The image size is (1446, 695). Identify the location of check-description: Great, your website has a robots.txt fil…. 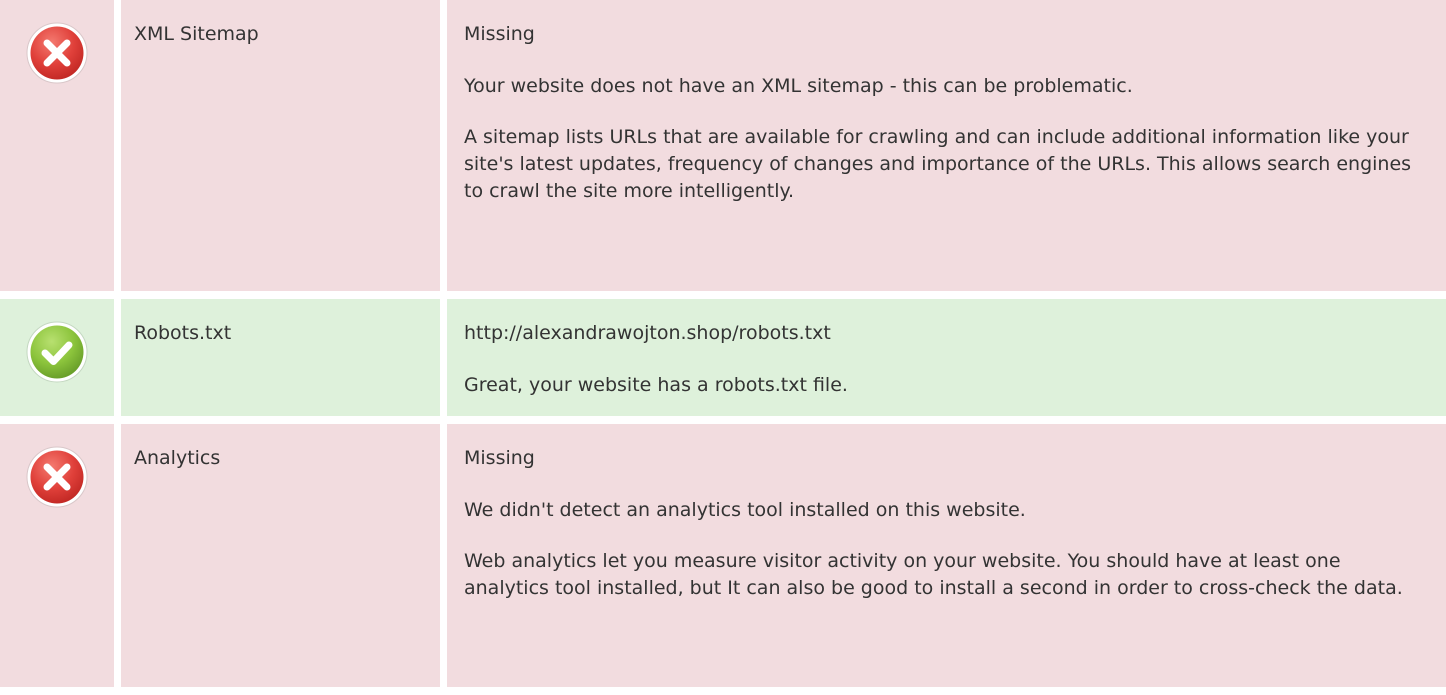
(656, 385).